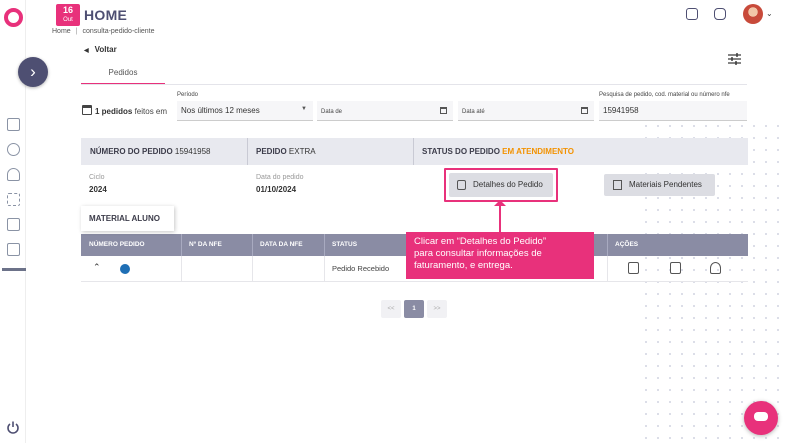 This screenshot has height=443, width=785. I want to click on caret-down-icon: ▼, so click(304, 109).